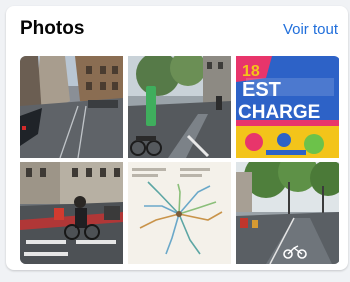 This screenshot has width=350, height=282. I want to click on bike-path-photo, so click(287, 213).